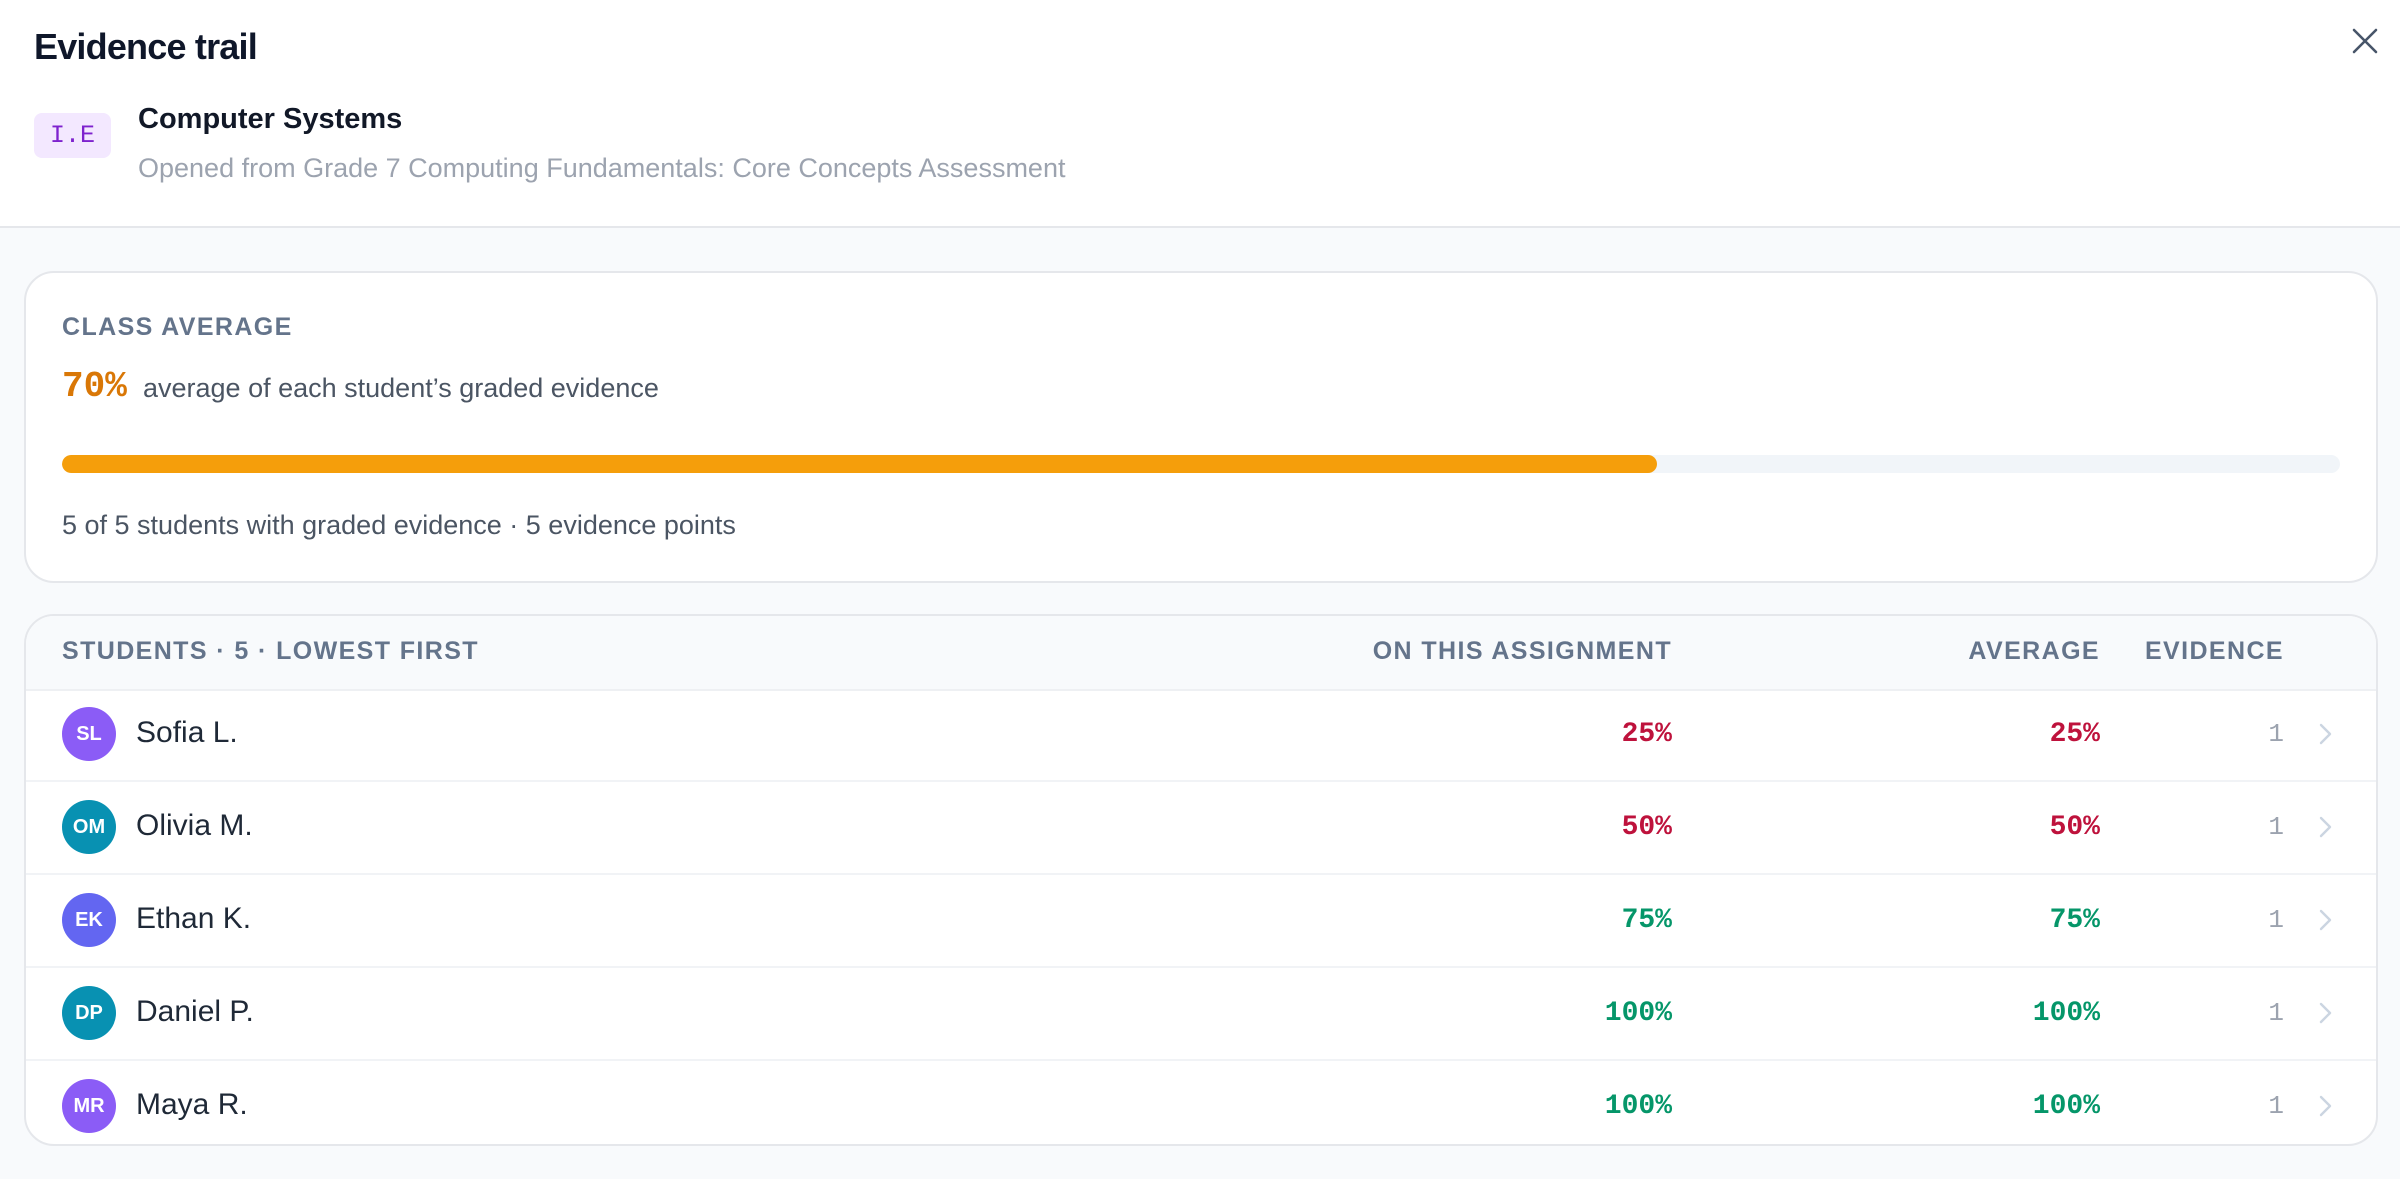  Describe the element at coordinates (1201, 735) in the screenshot. I see `student-row: SL Sofia L. 25% 25% 1` at that location.